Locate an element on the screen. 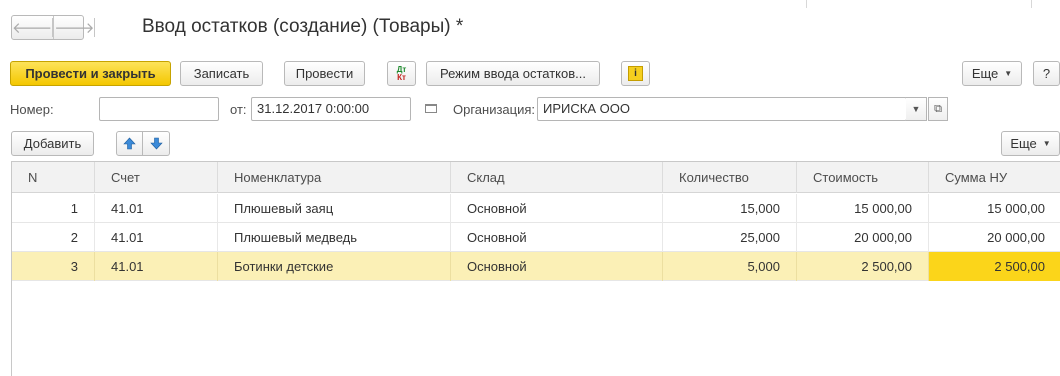 This screenshot has width=1060, height=376. info-icon: i is located at coordinates (635, 73).